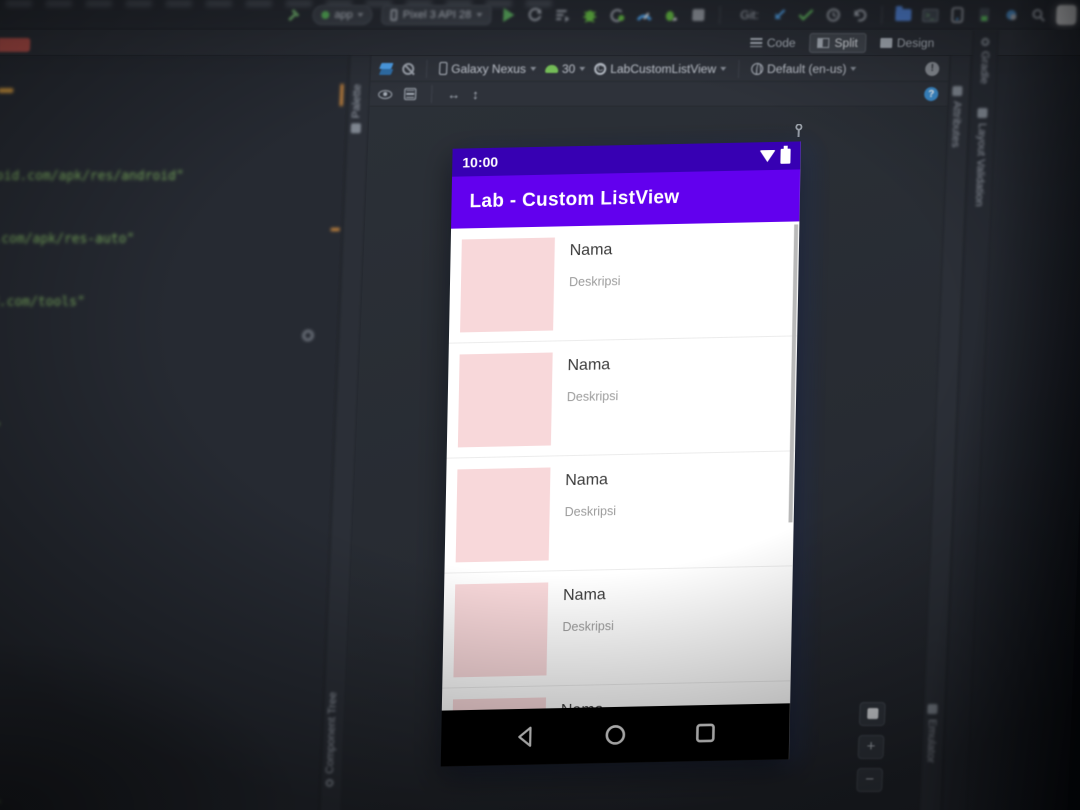 The width and height of the screenshot is (1080, 810). What do you see at coordinates (661, 42) in the screenshot?
I see `editor-mode-tabs: Code Split Design` at bounding box center [661, 42].